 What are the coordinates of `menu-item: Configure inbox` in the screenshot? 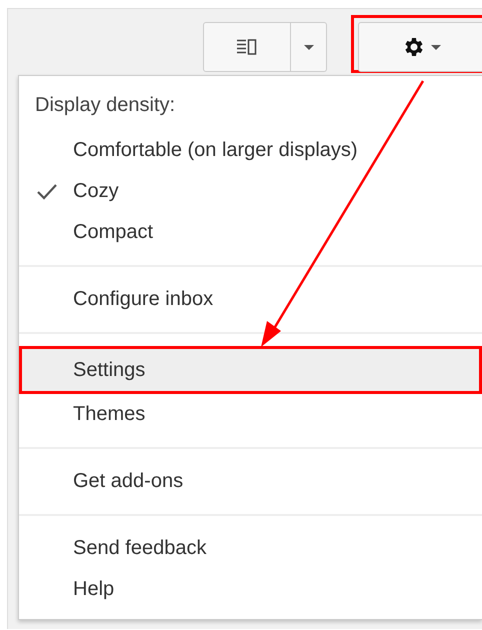 It's located at (250, 299).